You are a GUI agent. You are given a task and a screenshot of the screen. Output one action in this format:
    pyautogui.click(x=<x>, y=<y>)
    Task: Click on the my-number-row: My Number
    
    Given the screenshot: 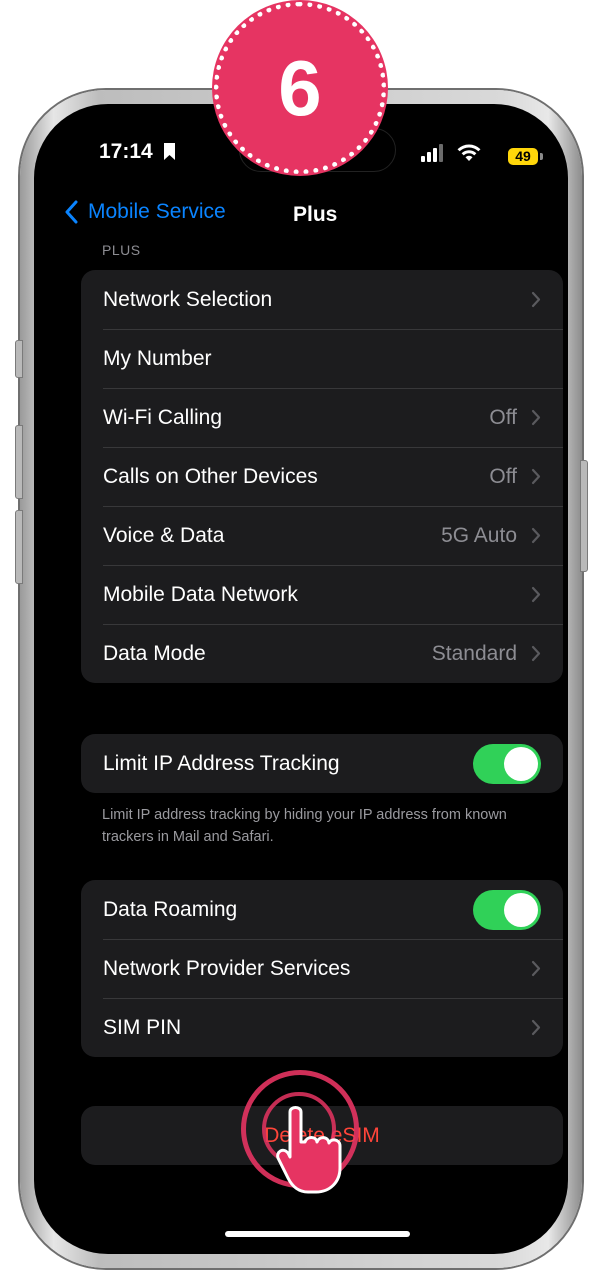 What is the action you would take?
    pyautogui.click(x=322, y=358)
    